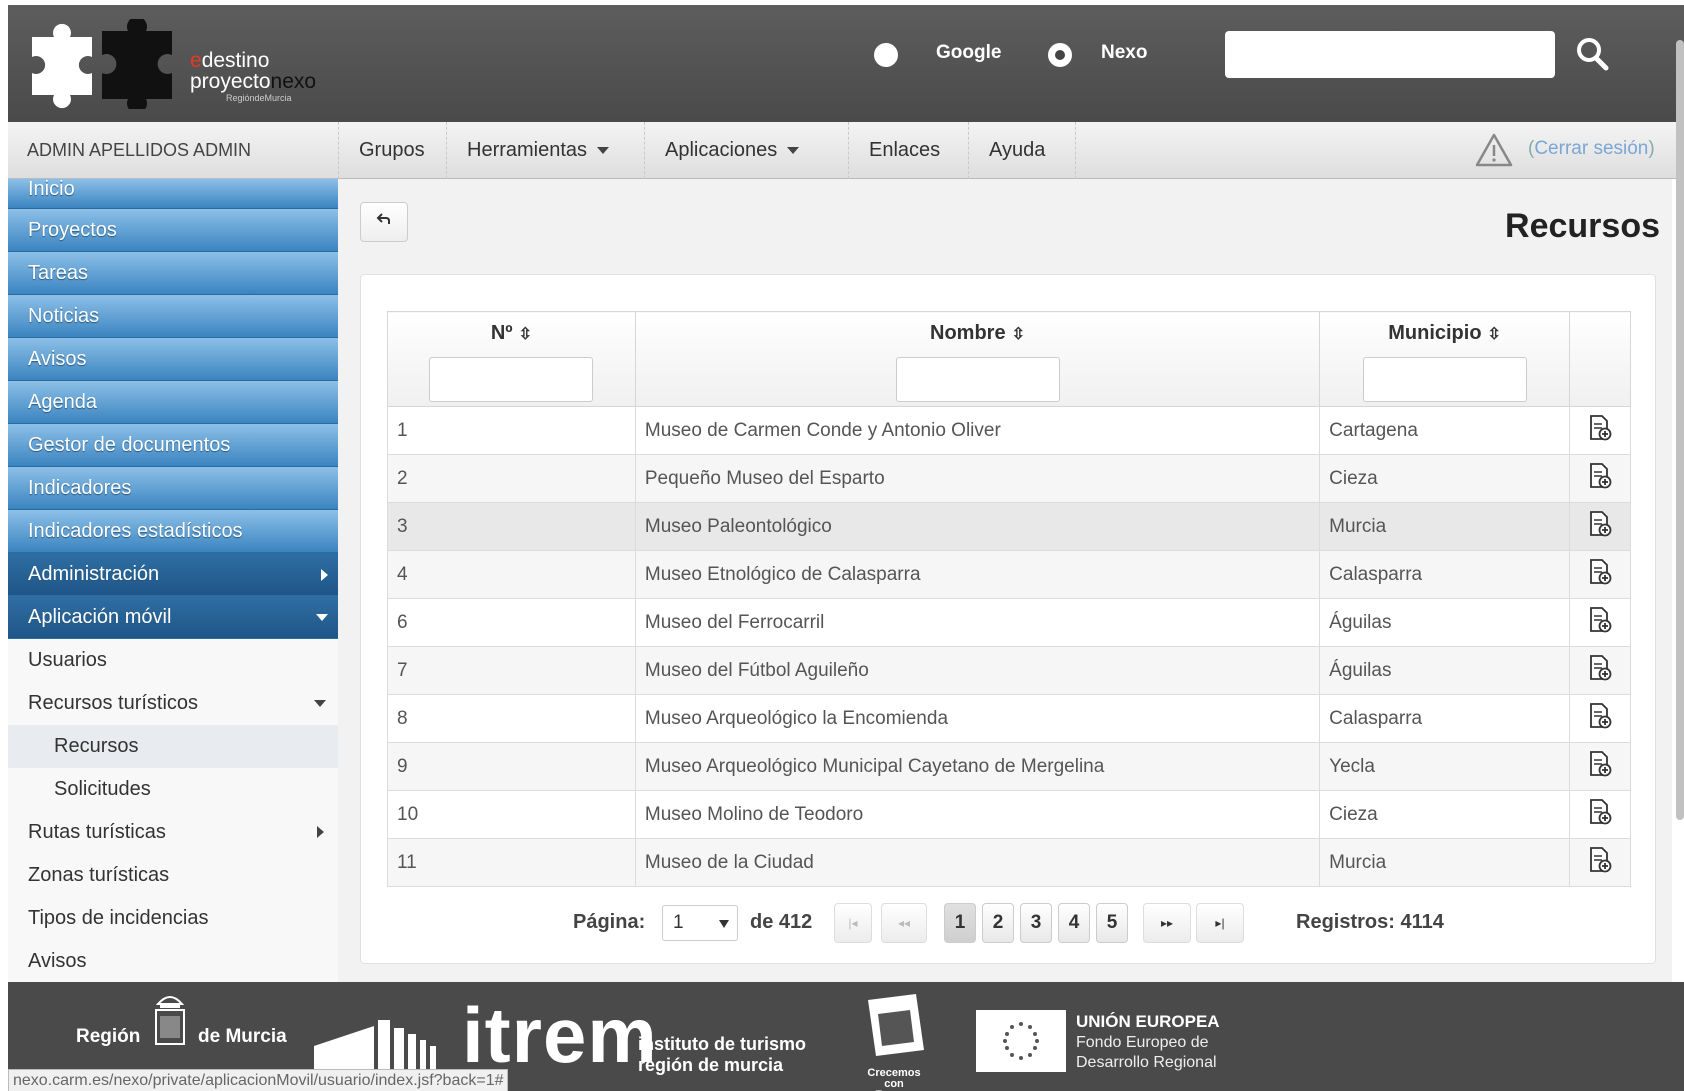  What do you see at coordinates (1074, 923) in the screenshot?
I see `page-4-button: 4` at bounding box center [1074, 923].